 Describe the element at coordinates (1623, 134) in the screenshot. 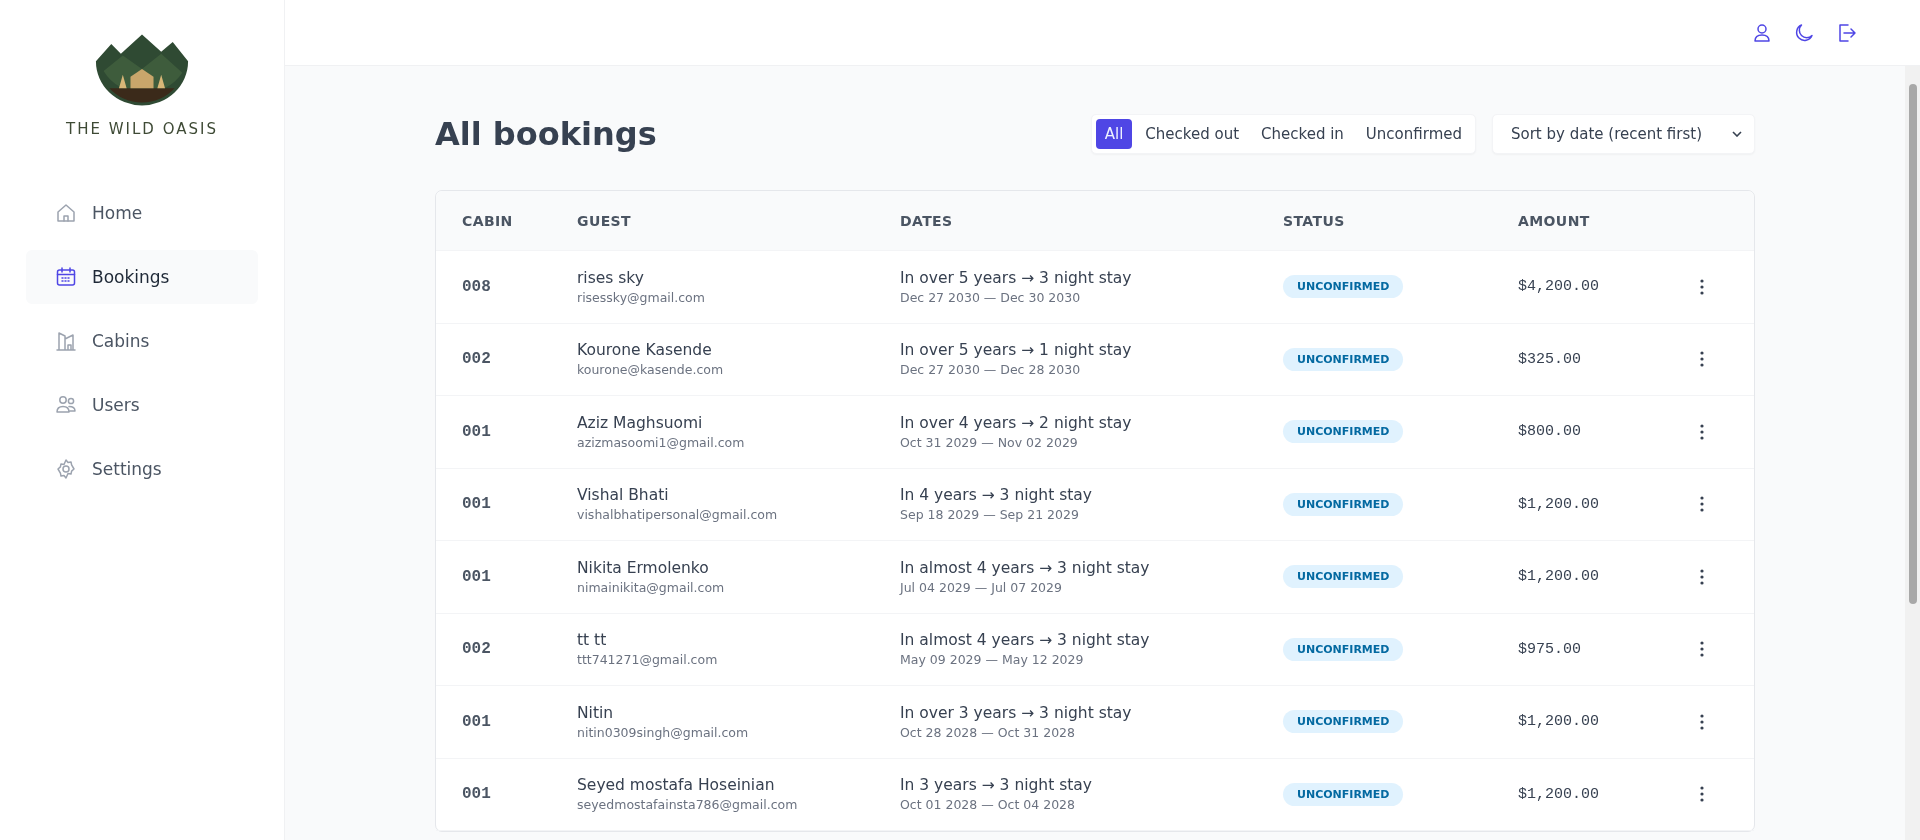

I see `sort-select: Sort by date (recent first)` at that location.